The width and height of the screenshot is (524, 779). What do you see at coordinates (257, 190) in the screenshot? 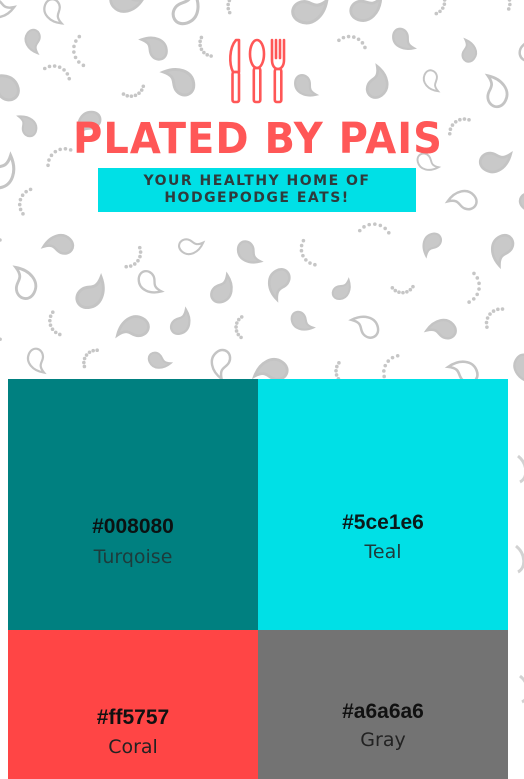
I see `tagline-banner: YOUR HEALTHY HOME OF HODGEPODGE EATS!` at bounding box center [257, 190].